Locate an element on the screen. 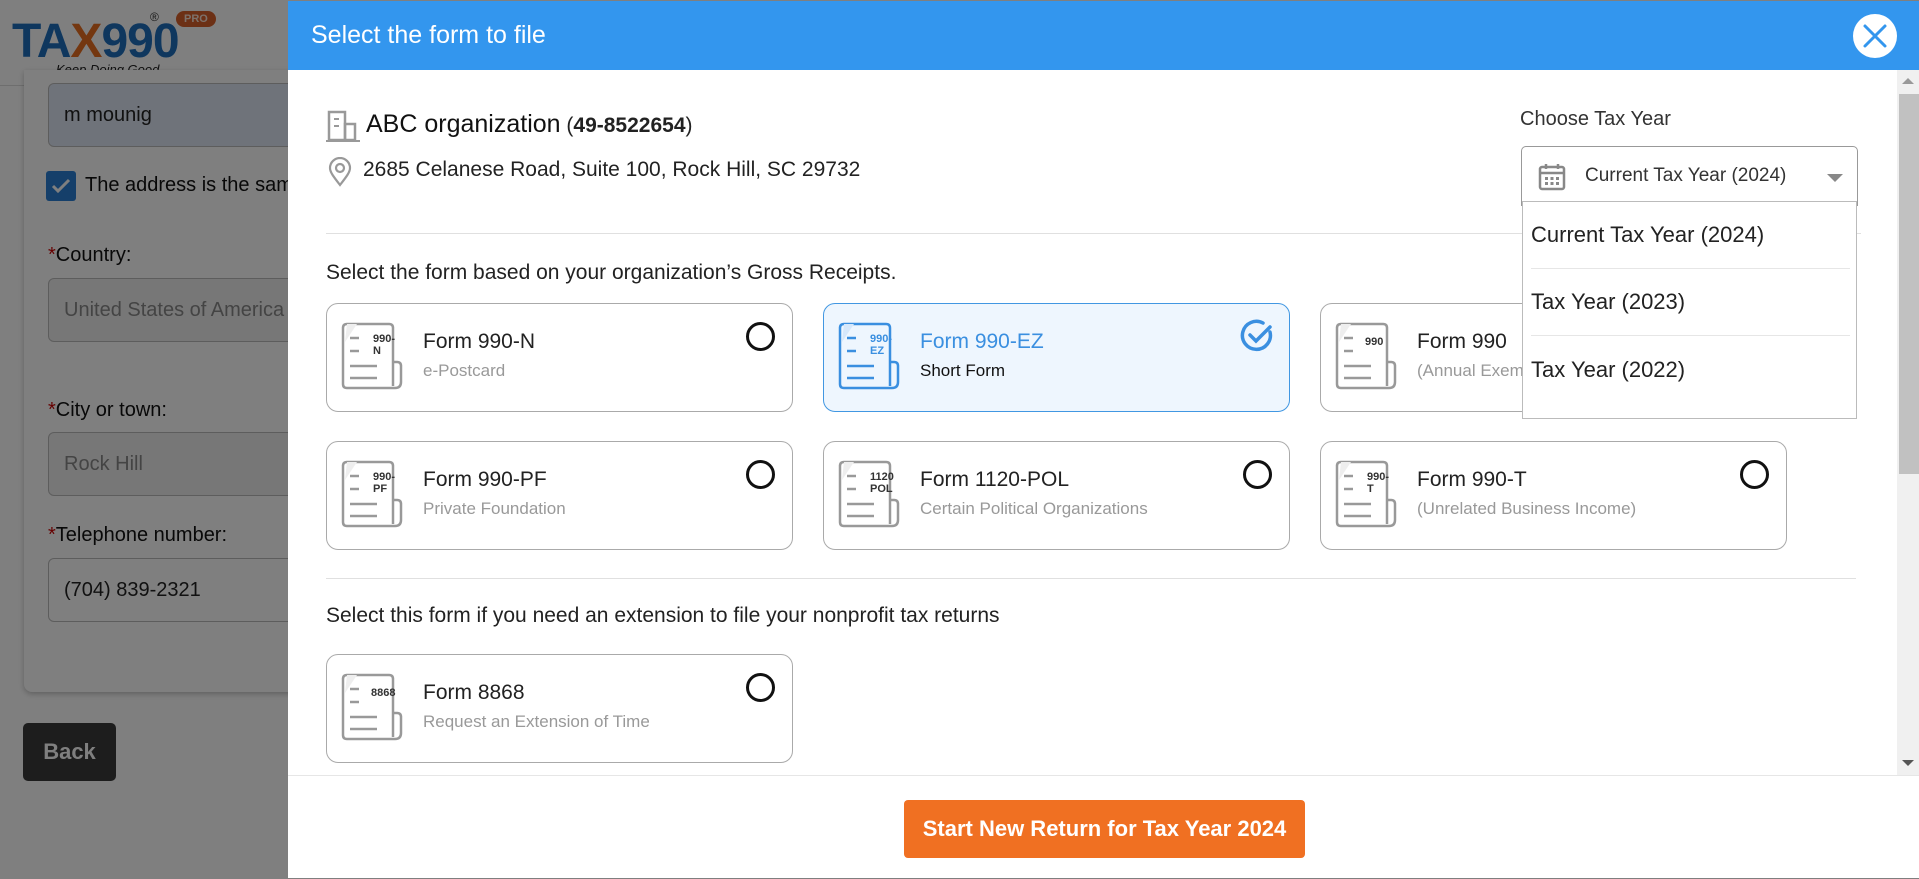  form-card: 990- N Form 990-N e-Postcard is located at coordinates (559, 357).